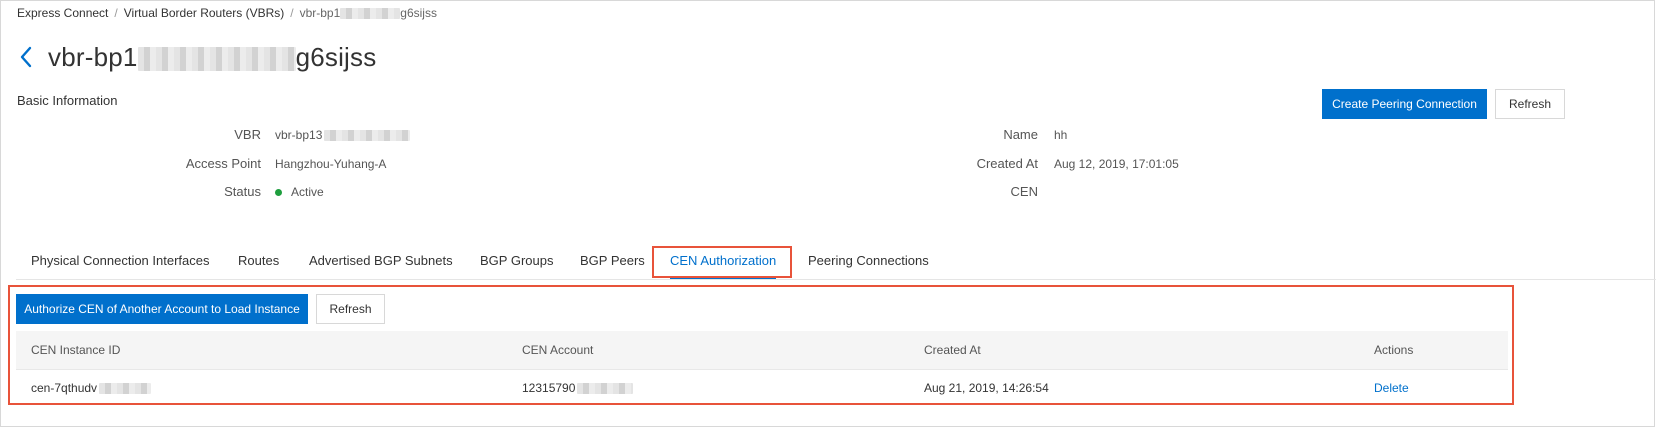 The image size is (1657, 429). What do you see at coordinates (549, 388) in the screenshot?
I see `cell-cen-account-text: 12315790` at bounding box center [549, 388].